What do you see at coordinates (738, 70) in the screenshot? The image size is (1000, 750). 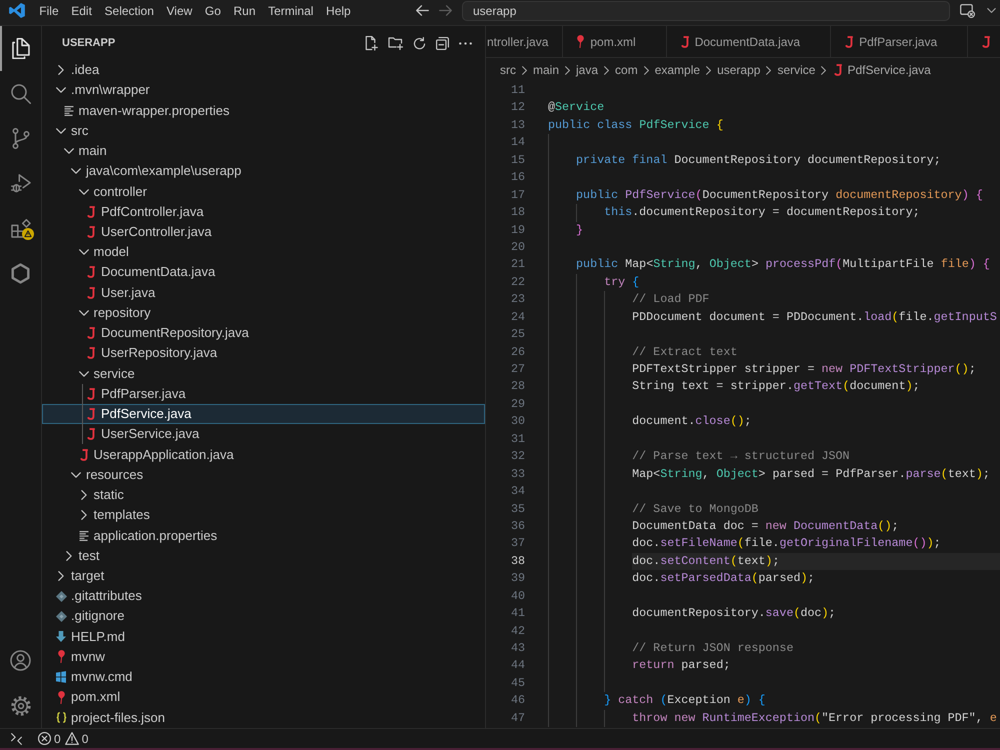 I see `breadcrumb-item: userapp` at bounding box center [738, 70].